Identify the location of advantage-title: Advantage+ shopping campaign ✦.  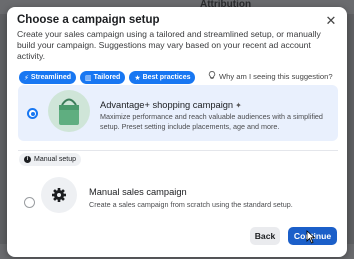
(171, 105).